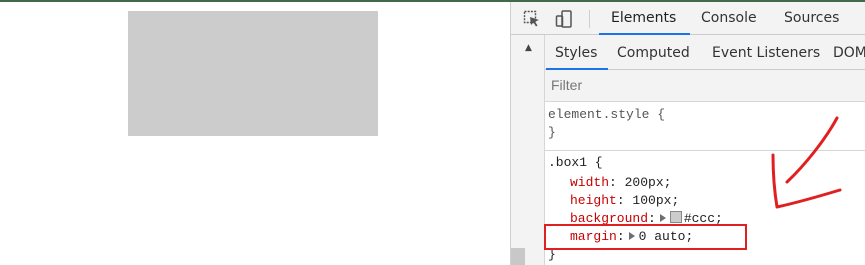 The image size is (865, 265). Describe the element at coordinates (528, 150) in the screenshot. I see `left-scrollbar: ▲` at that location.